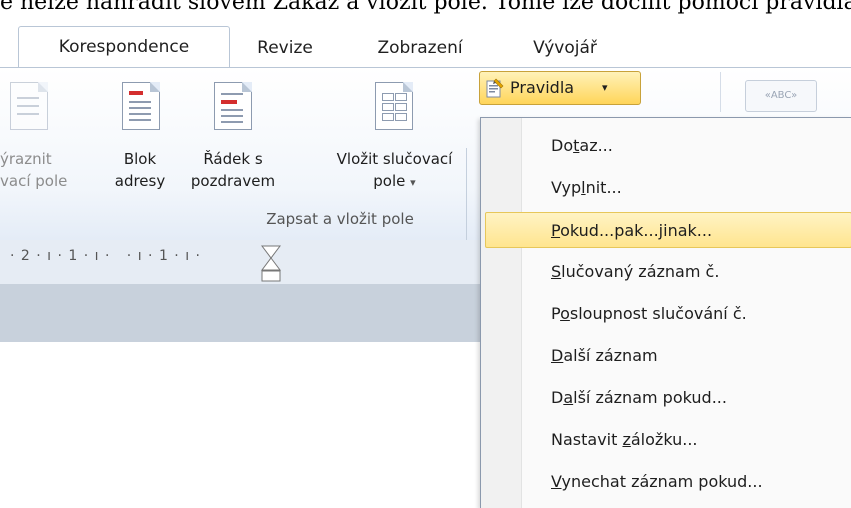 The image size is (851, 508). What do you see at coordinates (240, 313) in the screenshot?
I see `ruler-background` at bounding box center [240, 313].